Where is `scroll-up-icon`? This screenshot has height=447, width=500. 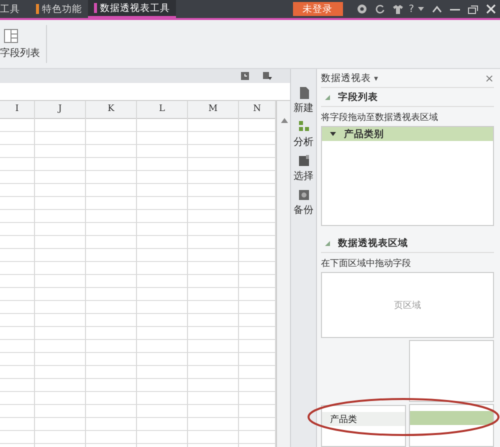 scroll-up-icon is located at coordinates (284, 120).